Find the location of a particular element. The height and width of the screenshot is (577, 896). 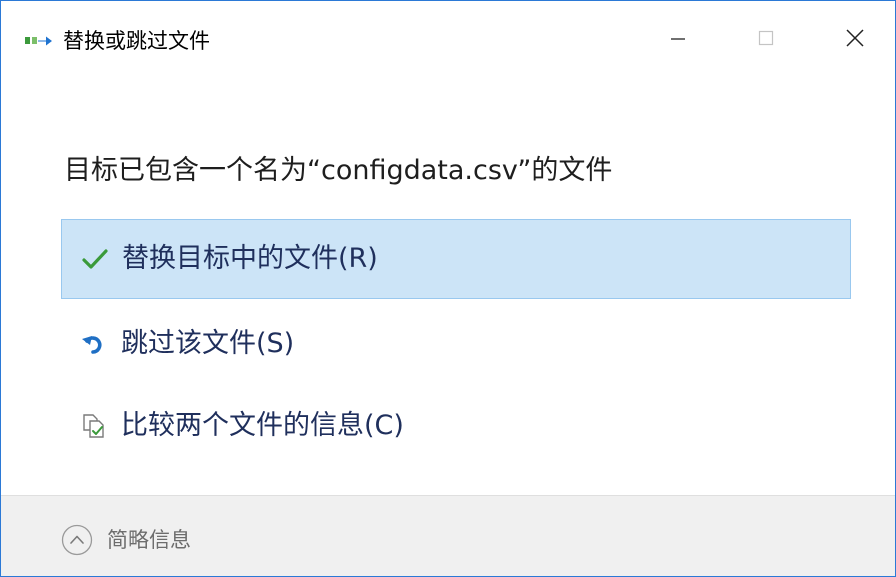

skip-file-option: 跳过该文件(S) is located at coordinates (456, 344).